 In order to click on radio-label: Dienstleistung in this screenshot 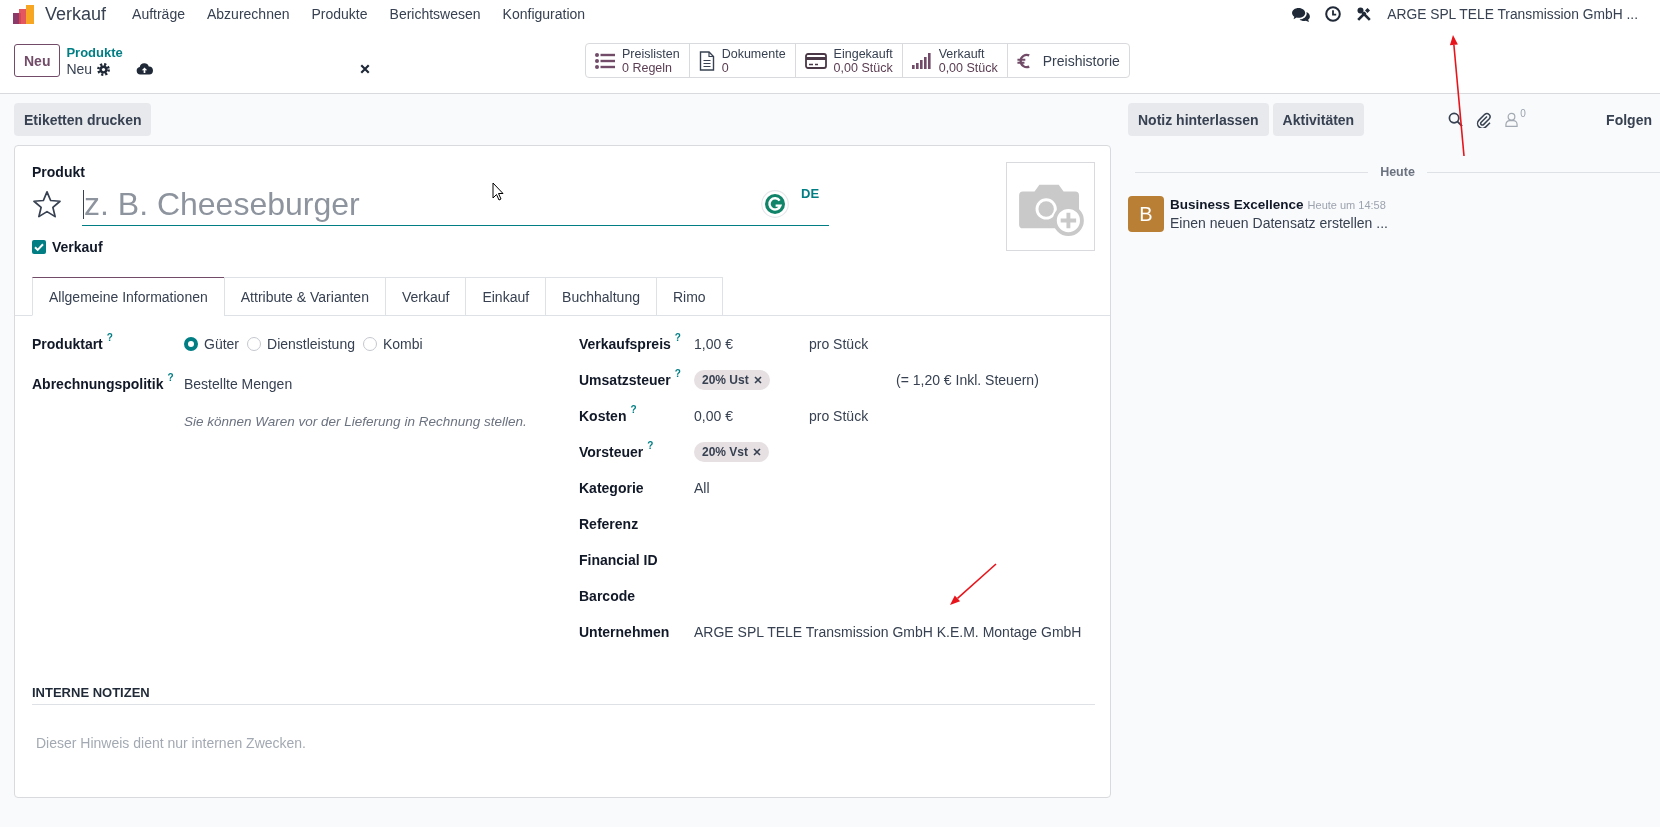, I will do `click(311, 344)`.